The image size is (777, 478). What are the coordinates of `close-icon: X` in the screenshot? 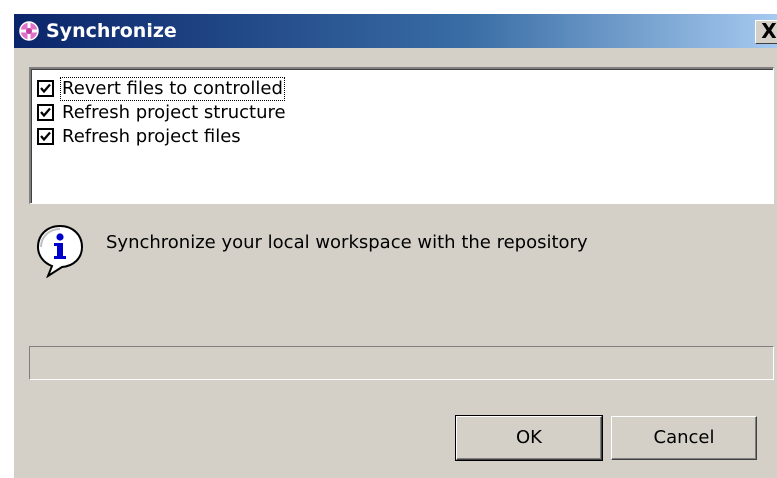 It's located at (769, 31).